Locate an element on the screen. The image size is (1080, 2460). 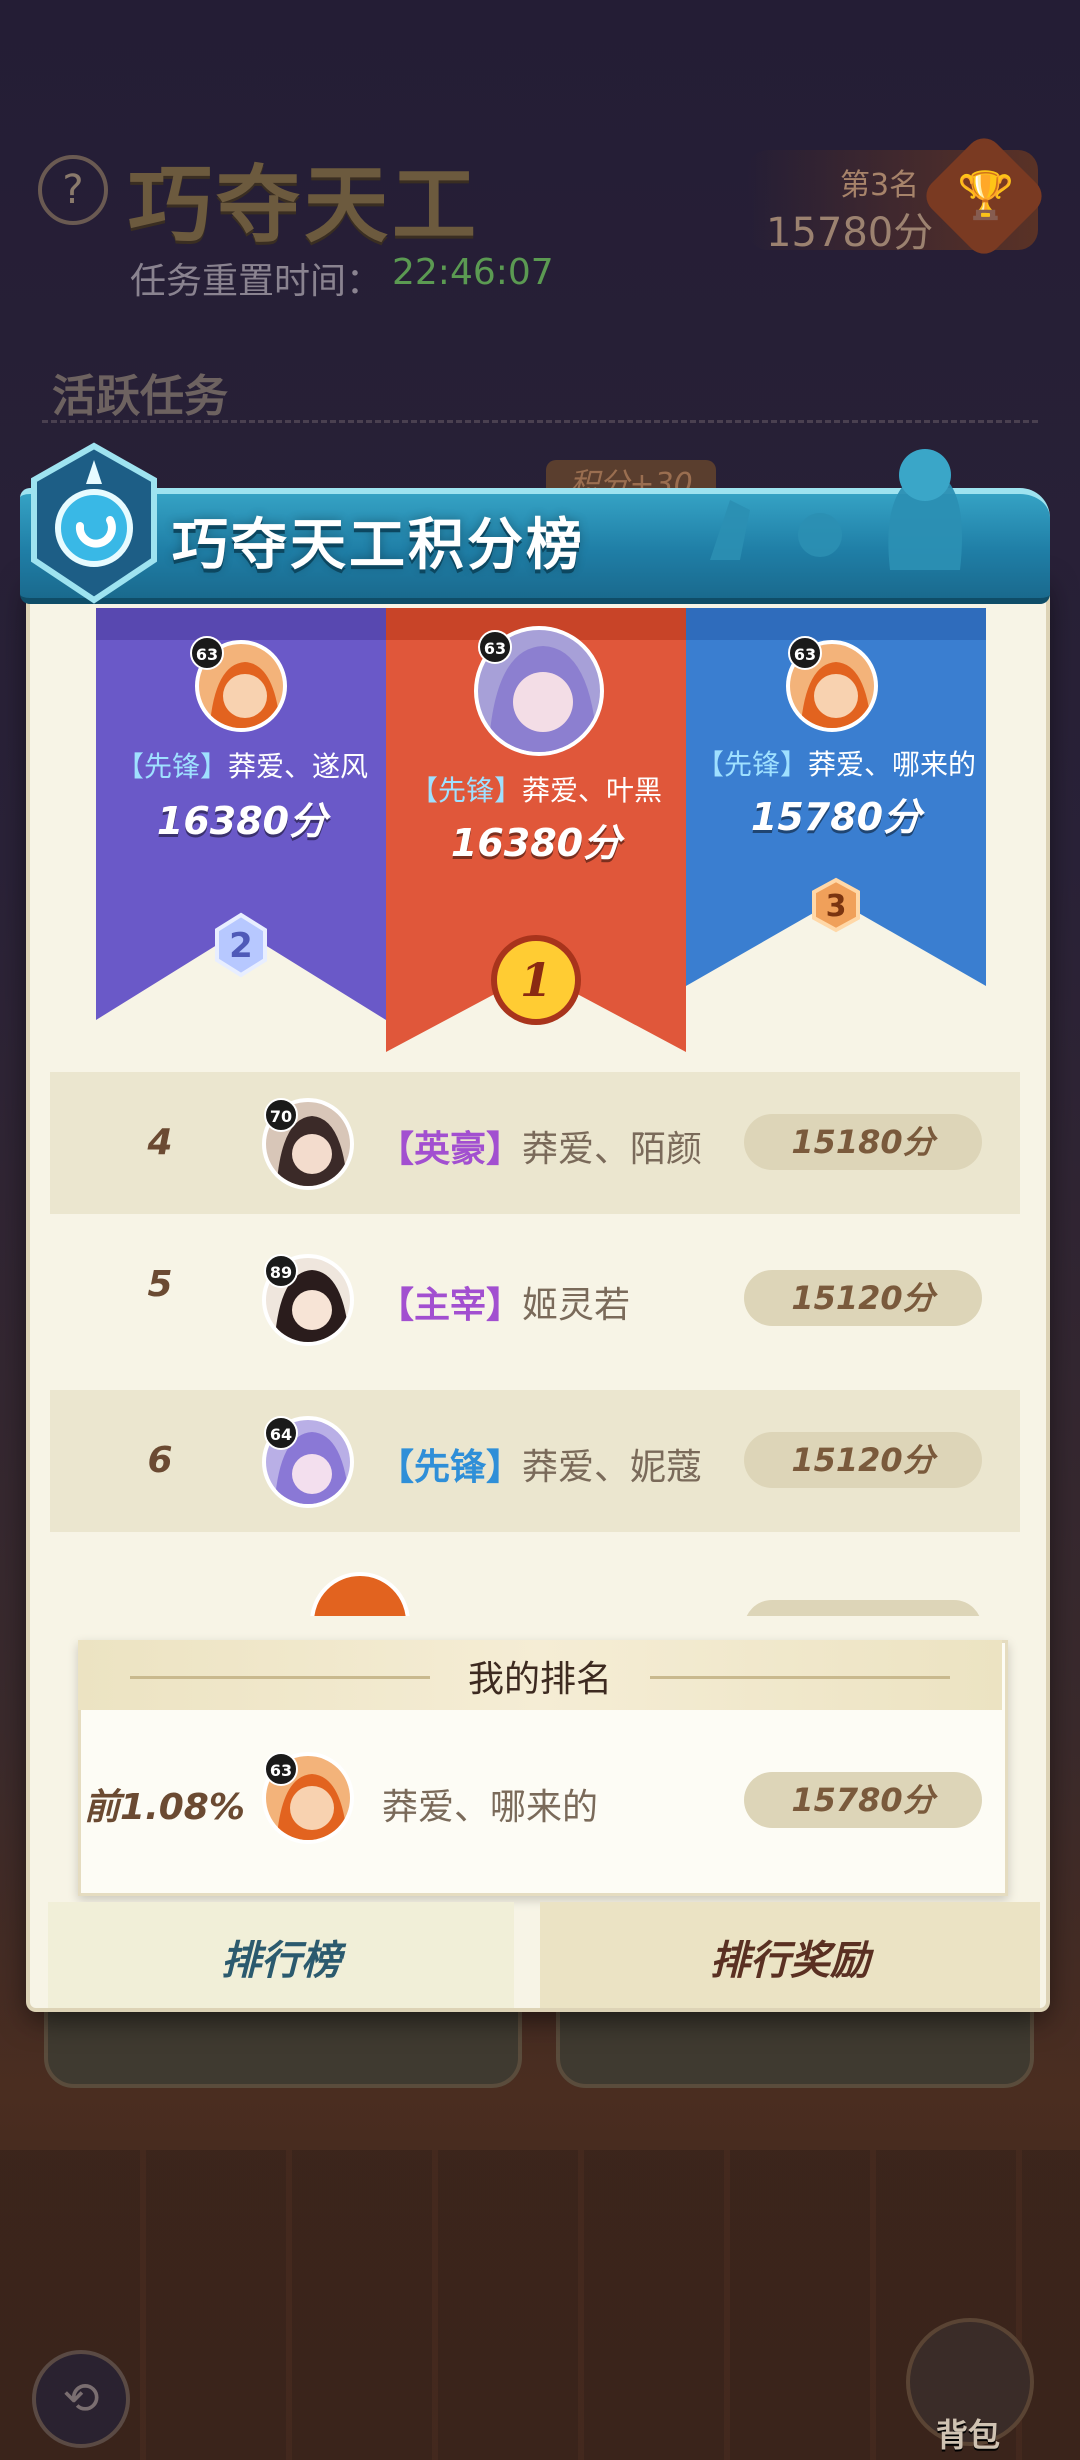
svg-text: 3 is located at coordinates (836, 906).